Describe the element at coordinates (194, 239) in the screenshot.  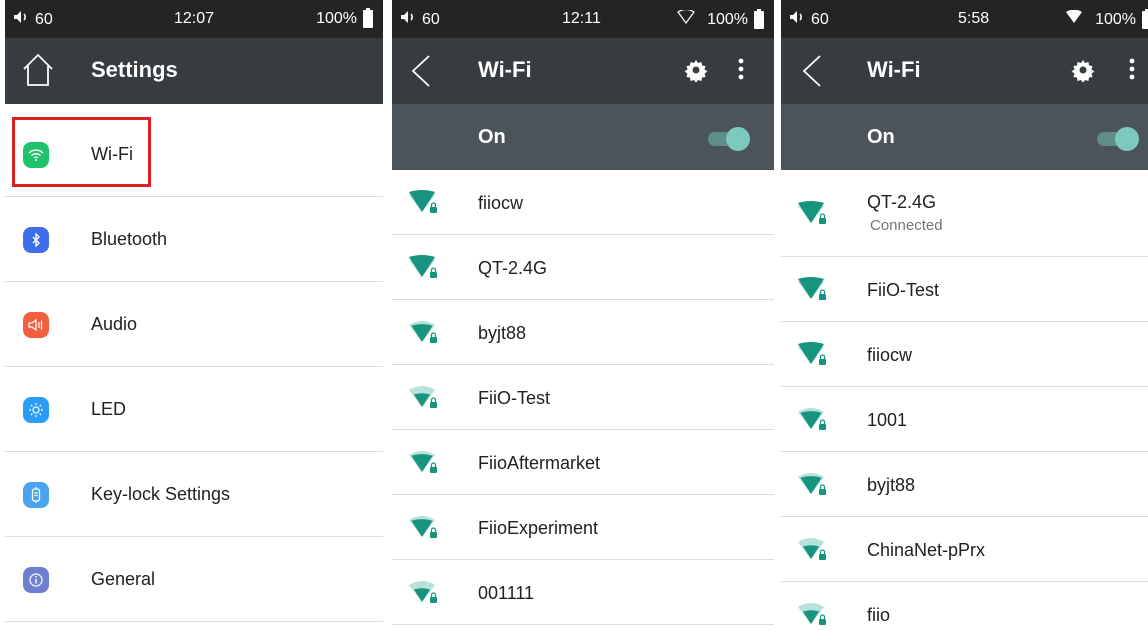
I see `settings-item-bluetooth: Bluetooth` at that location.